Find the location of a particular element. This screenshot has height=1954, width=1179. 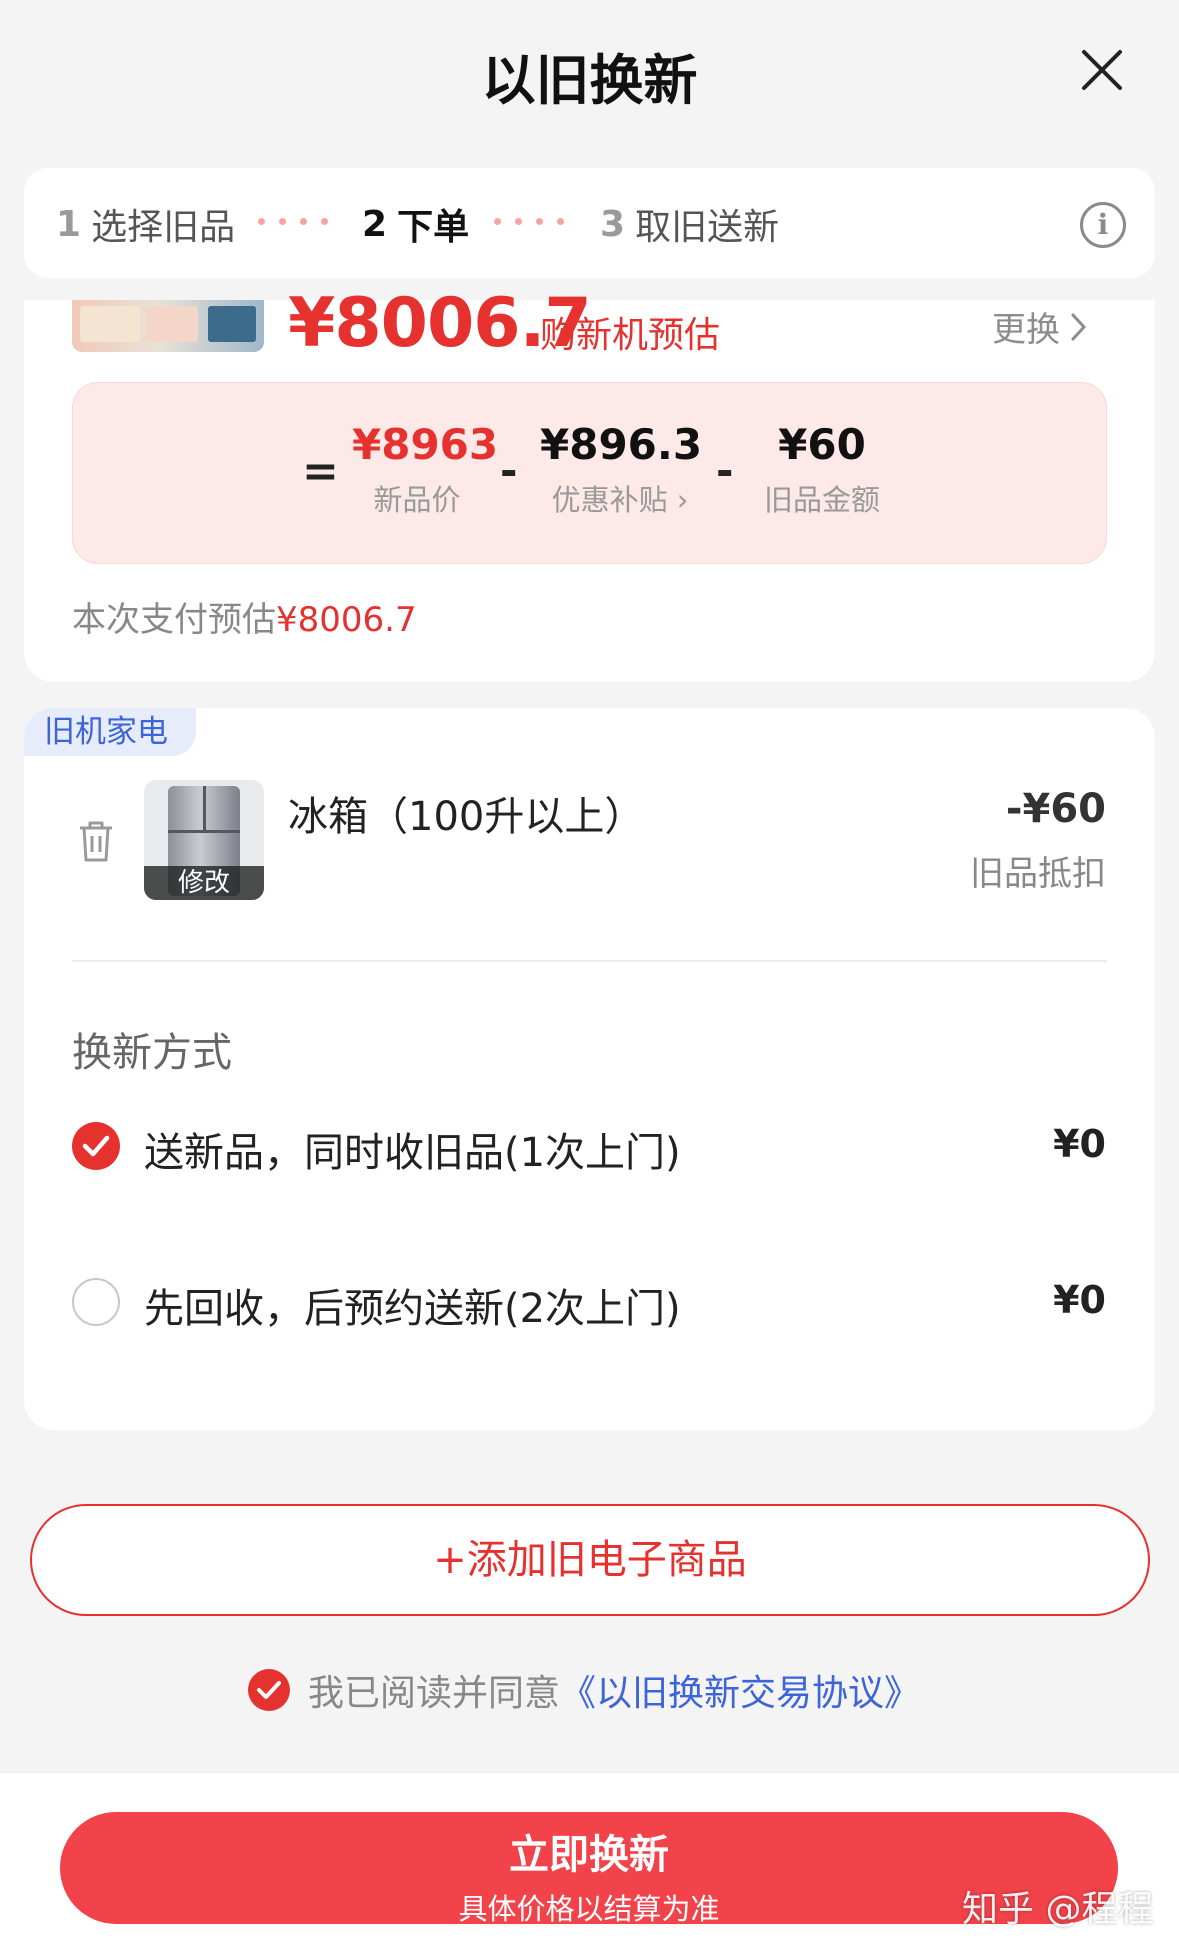

trash-icon is located at coordinates (96, 841).